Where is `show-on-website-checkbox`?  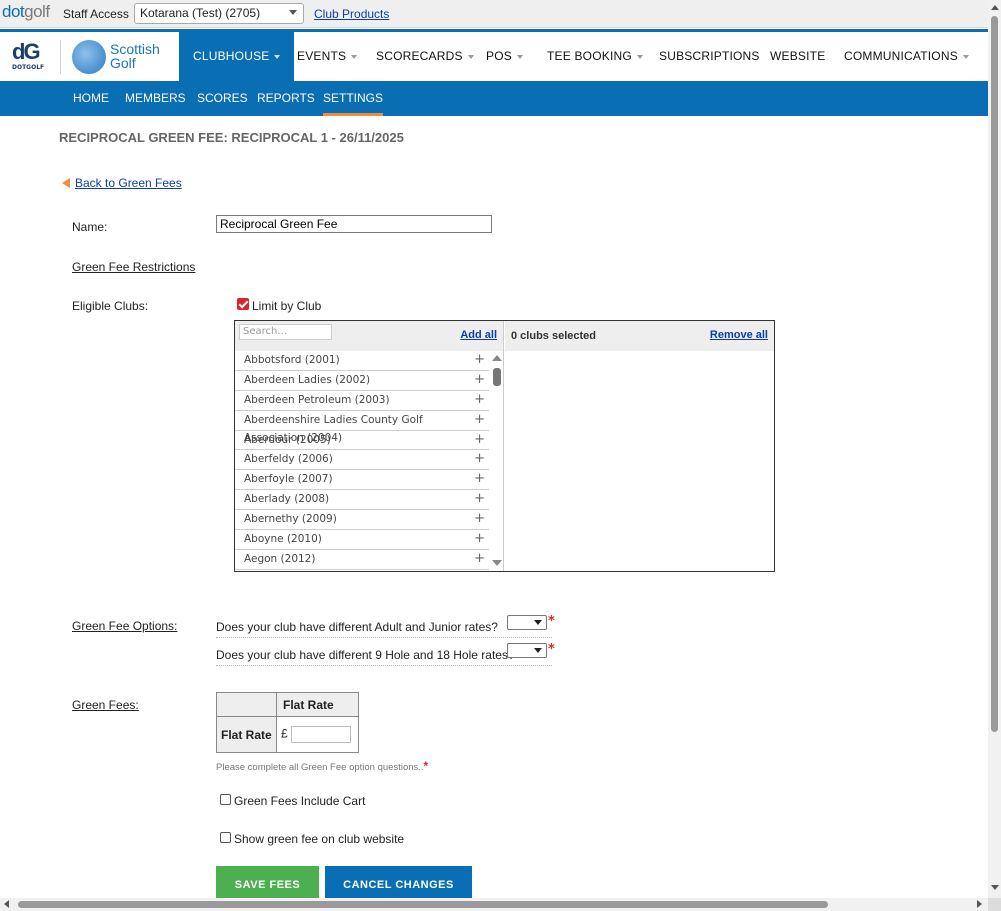 show-on-website-checkbox is located at coordinates (225, 837).